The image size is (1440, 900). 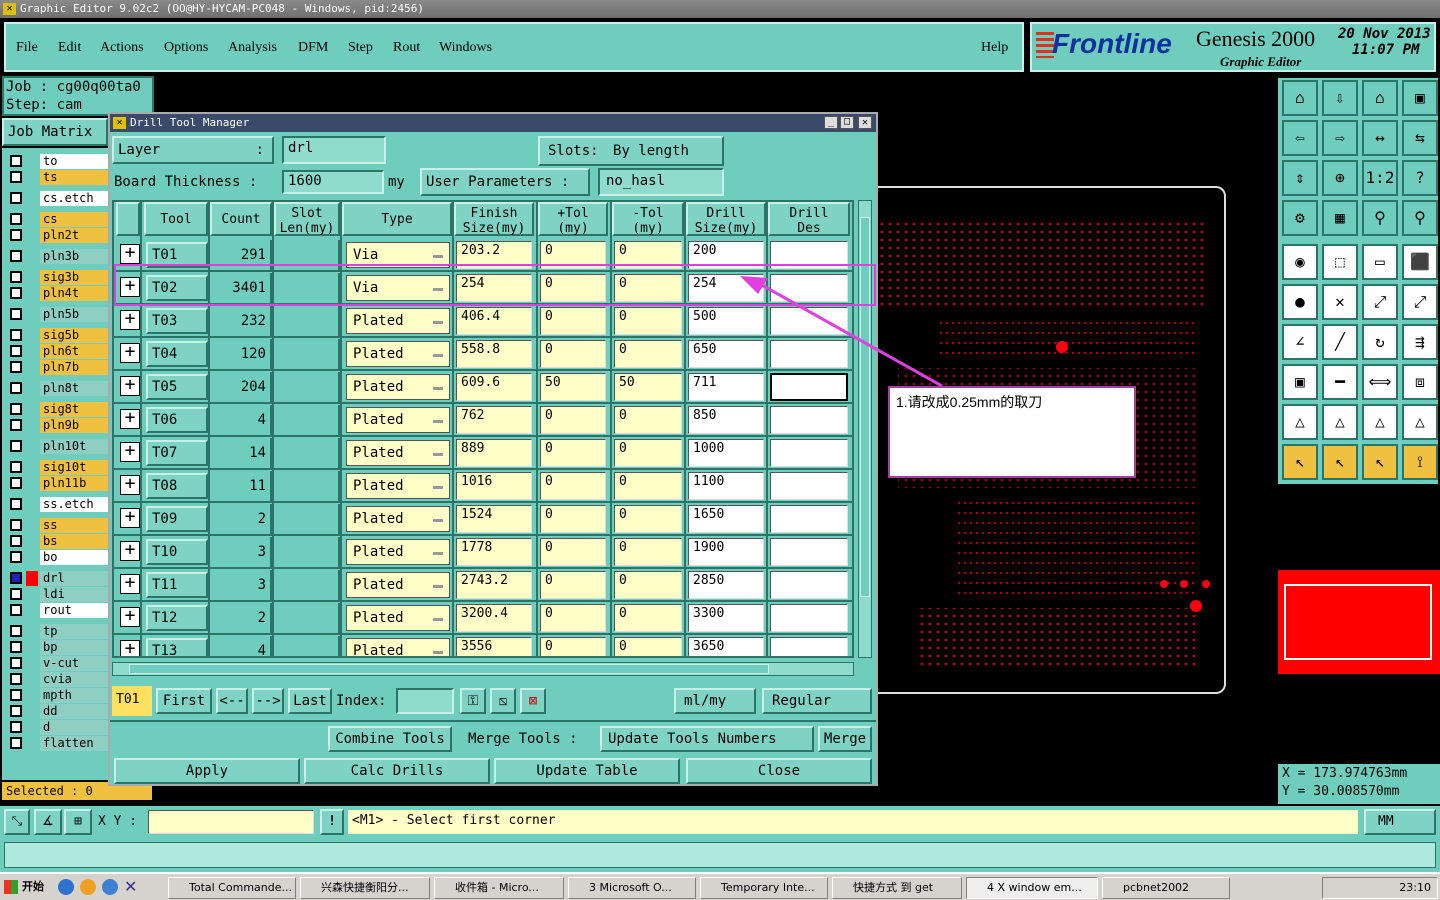 What do you see at coordinates (969, 402) in the screenshot?
I see `callout-text: 1.请改成0.25mm的取刀` at bounding box center [969, 402].